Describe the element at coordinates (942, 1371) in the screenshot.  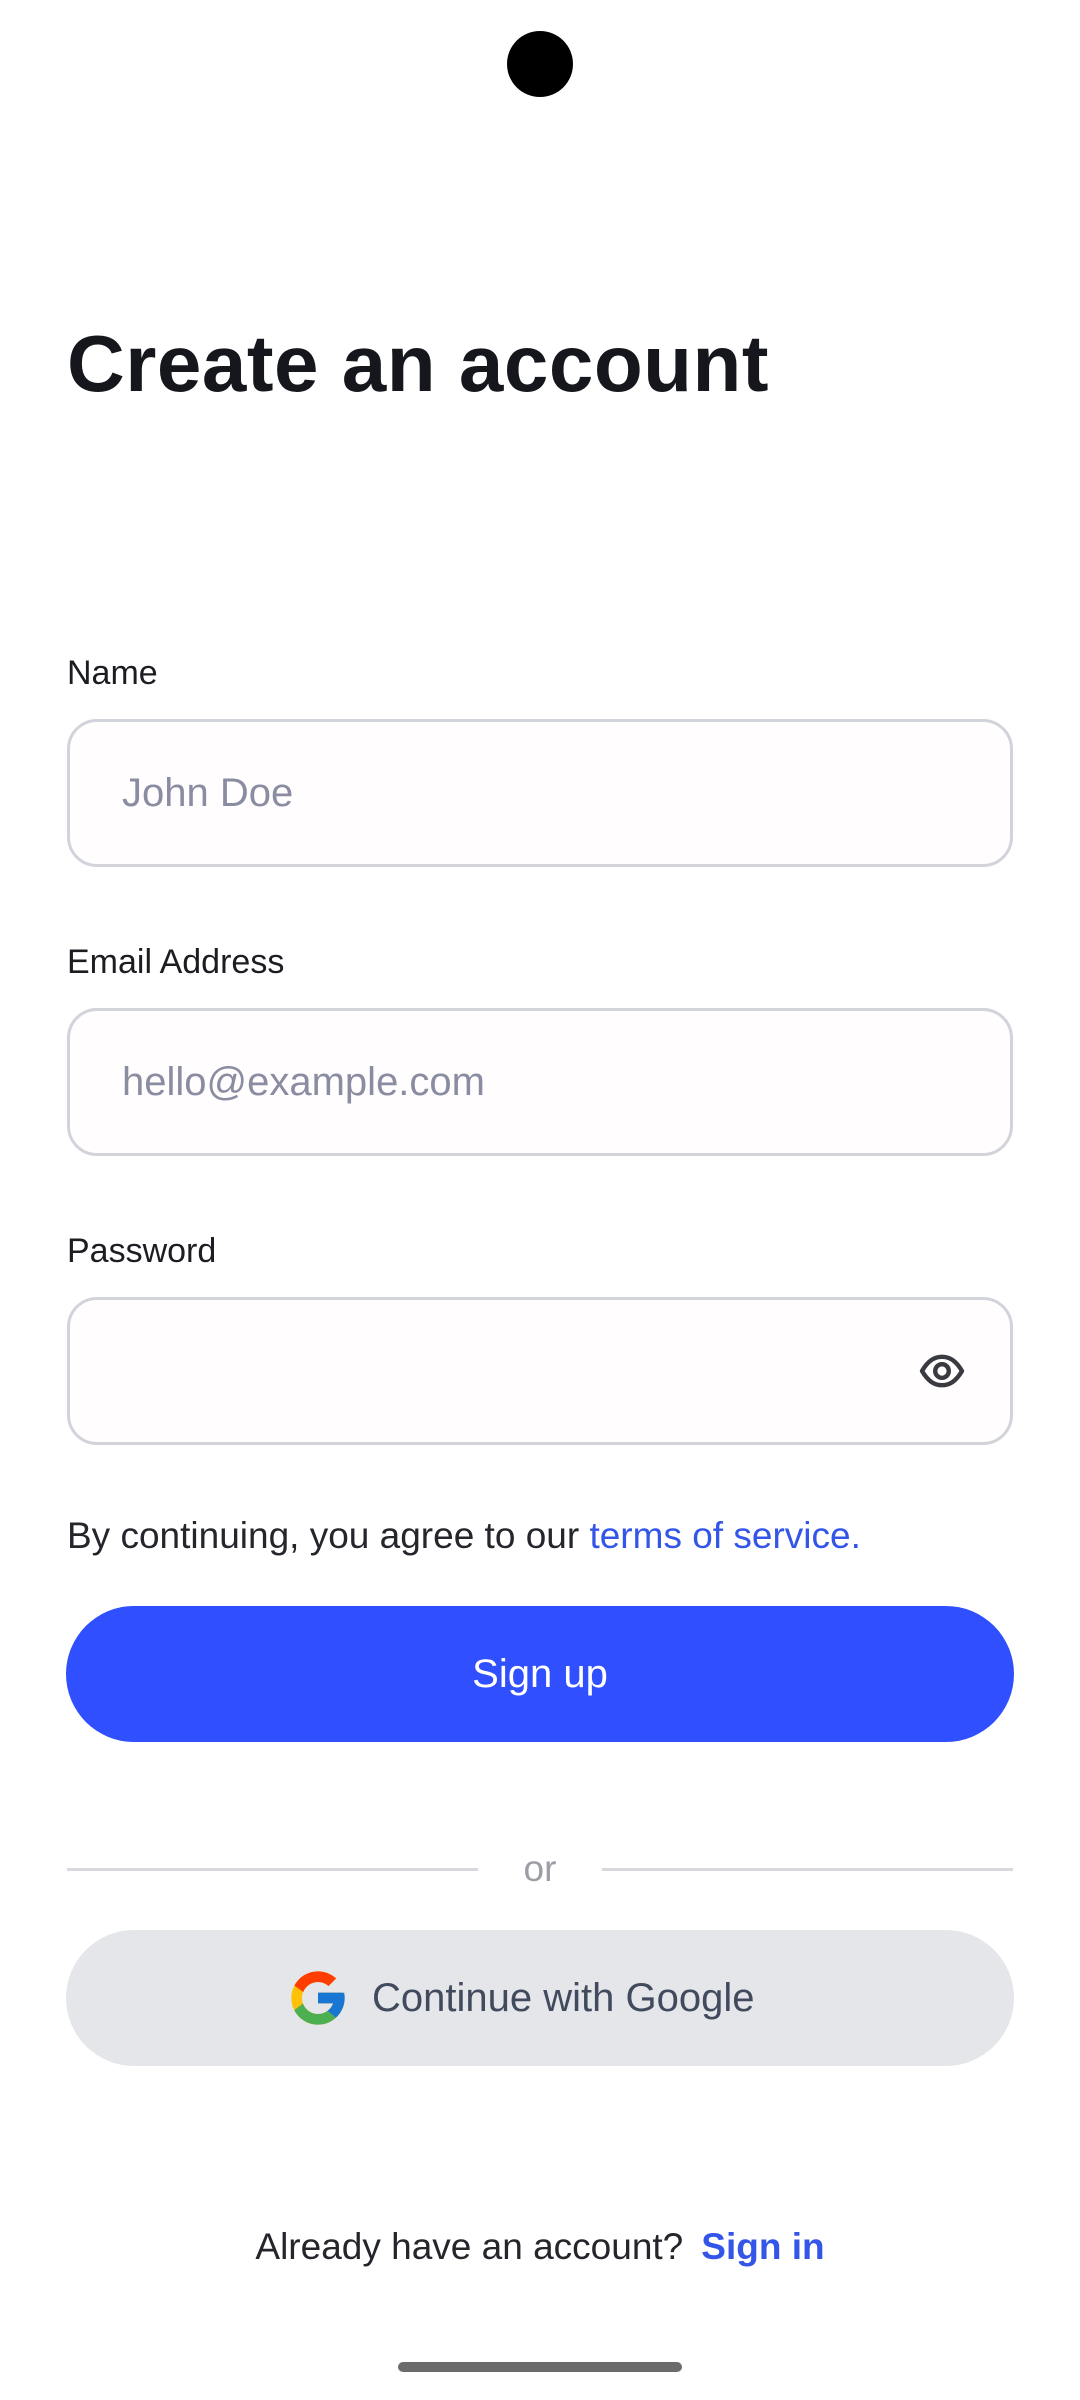
I see `eye-icon` at that location.